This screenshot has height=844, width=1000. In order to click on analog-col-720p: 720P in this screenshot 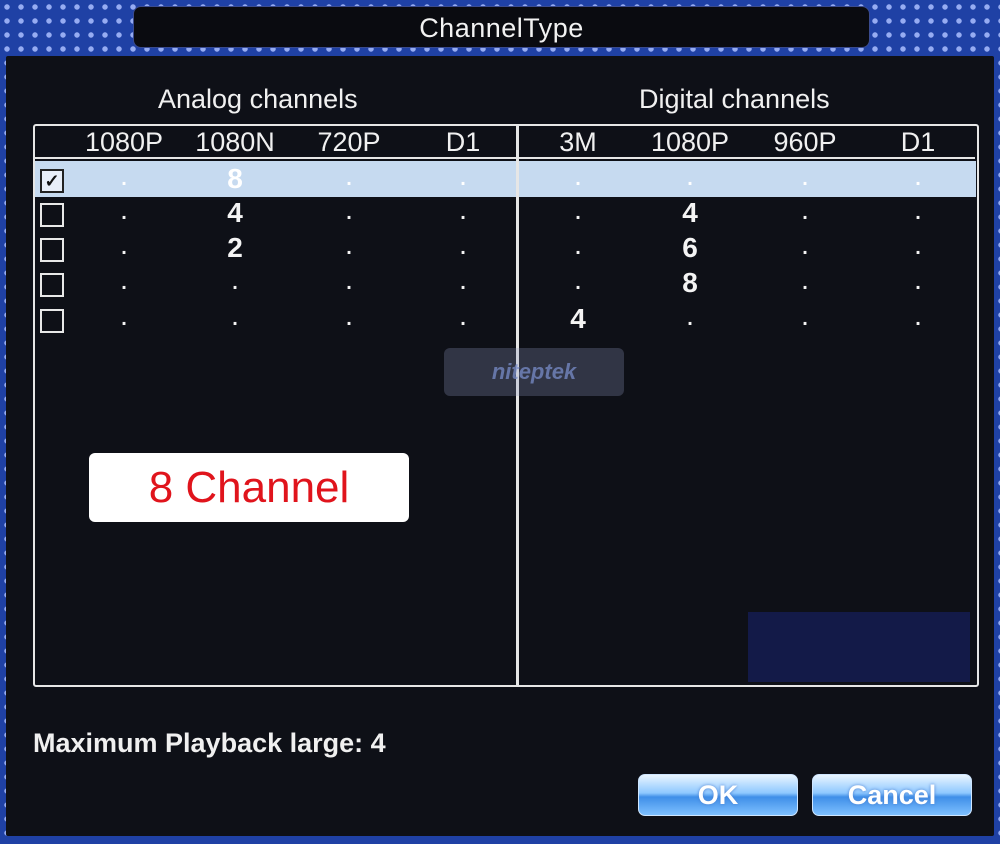, I will do `click(349, 142)`.